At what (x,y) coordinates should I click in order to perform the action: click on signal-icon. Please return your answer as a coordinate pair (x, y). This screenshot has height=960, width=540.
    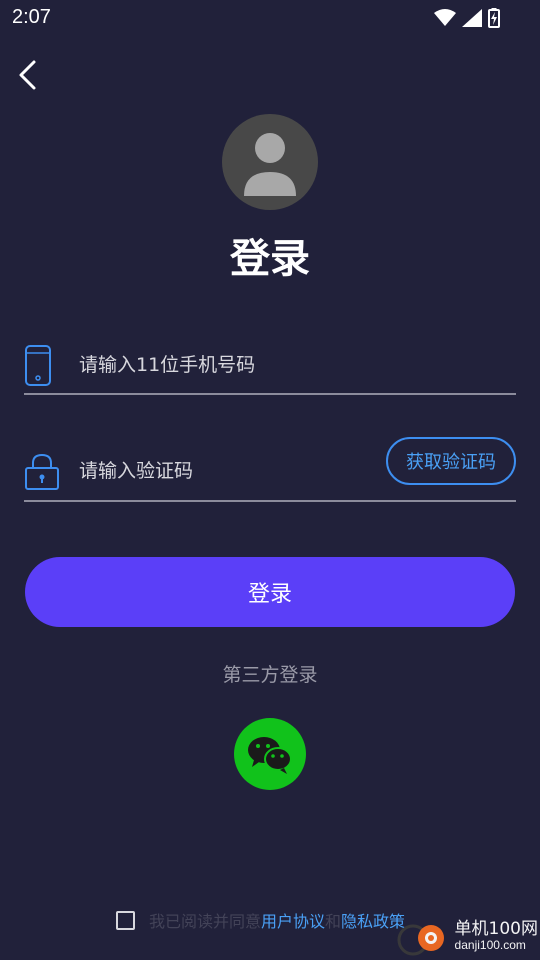
    Looking at the image, I should click on (472, 18).